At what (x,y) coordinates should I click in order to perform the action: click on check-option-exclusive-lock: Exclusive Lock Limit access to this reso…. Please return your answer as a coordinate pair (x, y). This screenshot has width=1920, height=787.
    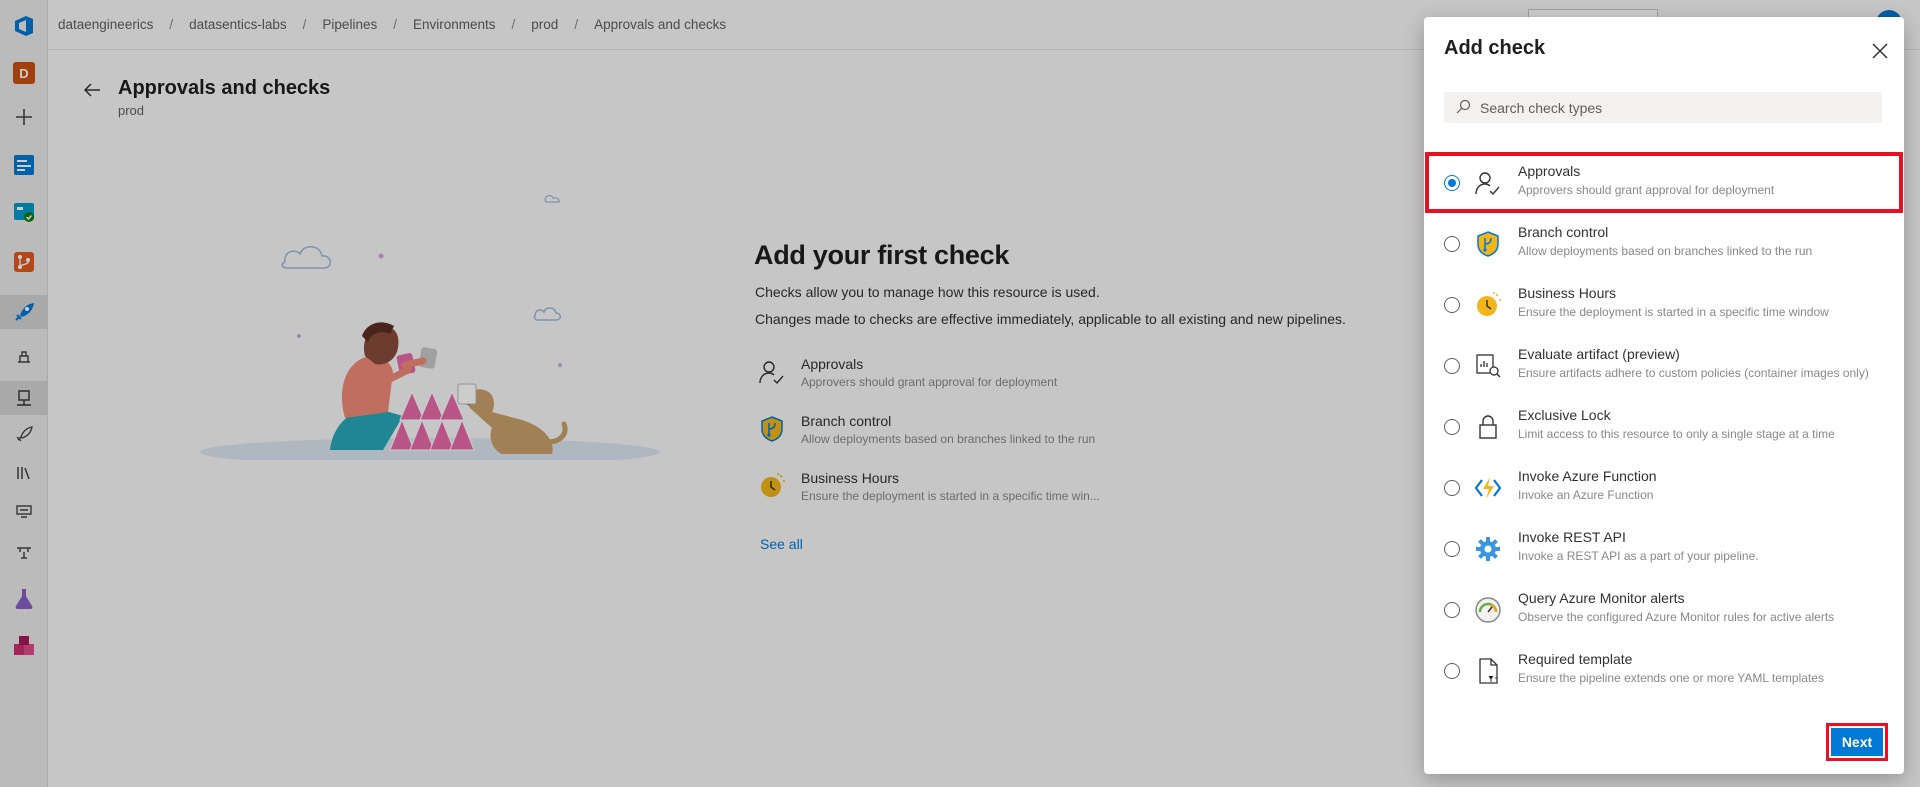
    Looking at the image, I should click on (1664, 426).